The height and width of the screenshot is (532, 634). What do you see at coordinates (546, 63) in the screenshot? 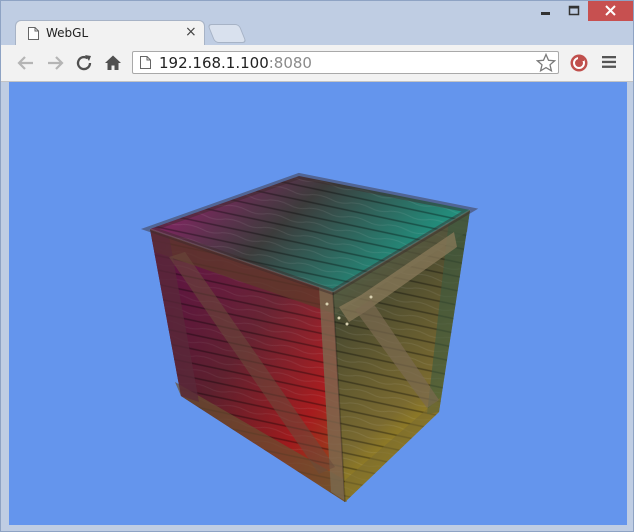
I see `bookmark-star-icon` at bounding box center [546, 63].